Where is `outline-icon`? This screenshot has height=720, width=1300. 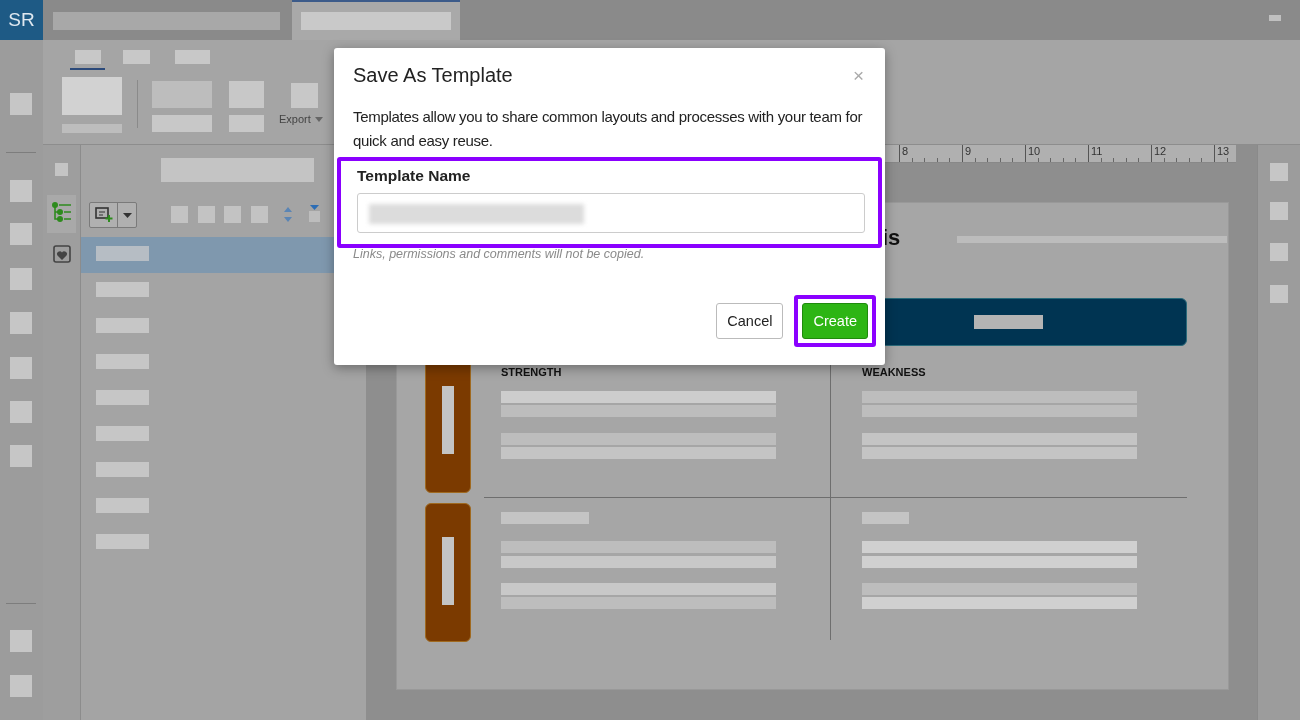 outline-icon is located at coordinates (62, 212).